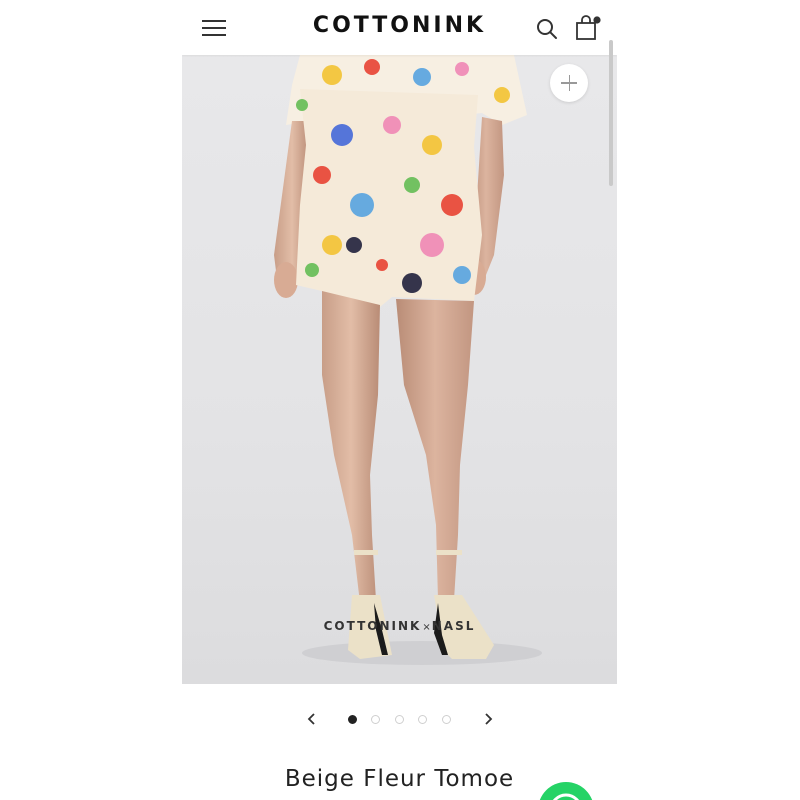  I want to click on chevron-left-icon, so click(312, 719).